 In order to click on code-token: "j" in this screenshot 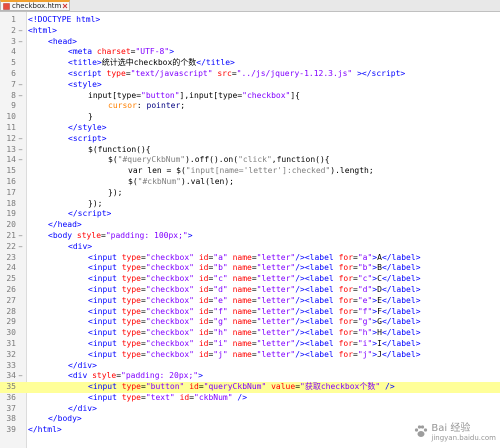, I will do `click(365, 354)`.